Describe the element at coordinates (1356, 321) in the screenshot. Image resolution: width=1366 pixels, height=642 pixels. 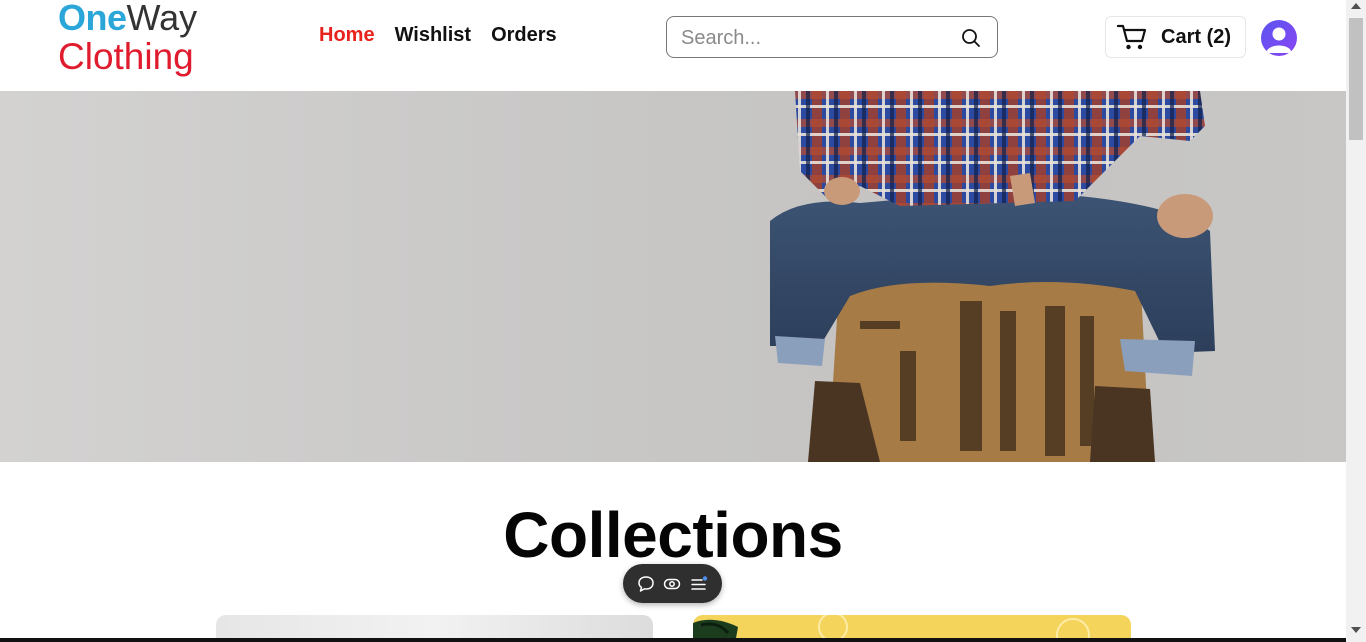
I see `page-scrollbar` at that location.